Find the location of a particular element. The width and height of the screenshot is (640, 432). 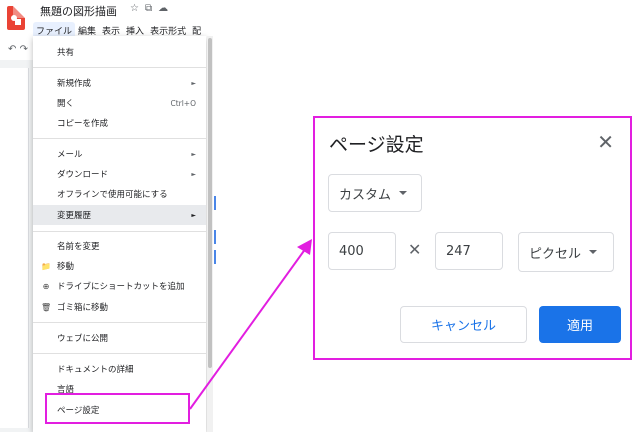

drawing-canvas-area is located at coordinates (17, 246).